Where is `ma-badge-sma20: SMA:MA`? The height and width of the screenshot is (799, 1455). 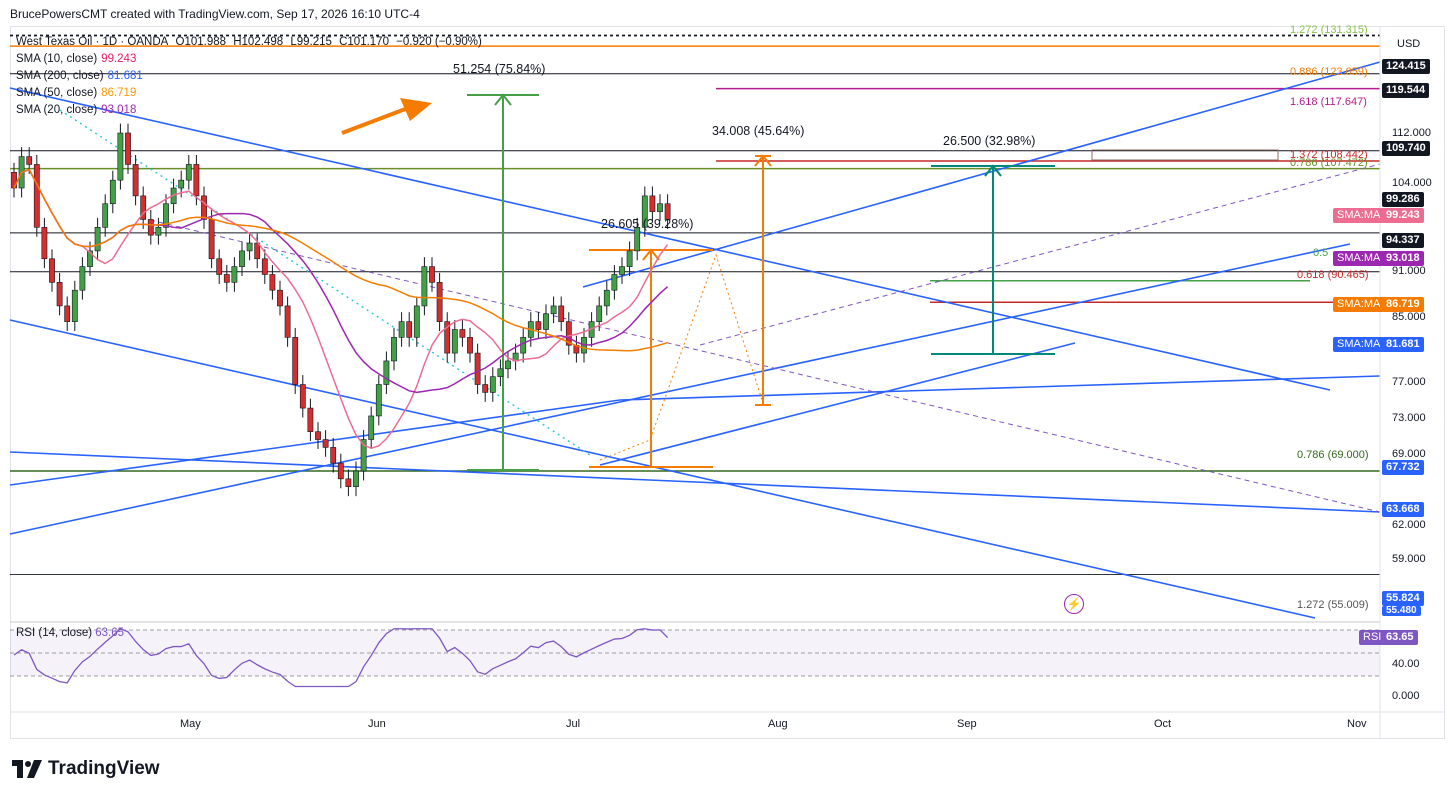 ma-badge-sma20: SMA:MA is located at coordinates (1359, 258).